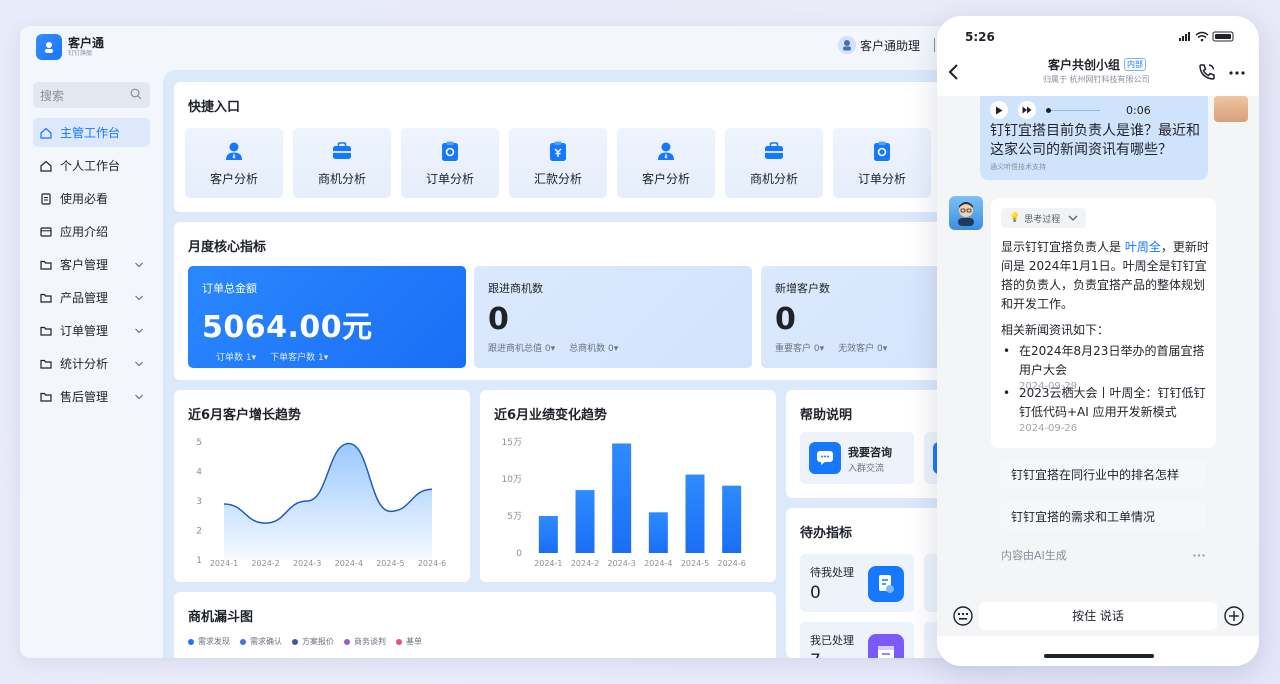 This screenshot has height=684, width=1280. Describe the element at coordinates (613, 317) in the screenshot. I see `kpi-card: 跟进商机数 0 跟进商机总值 0▾ 总商机数 0▾` at that location.